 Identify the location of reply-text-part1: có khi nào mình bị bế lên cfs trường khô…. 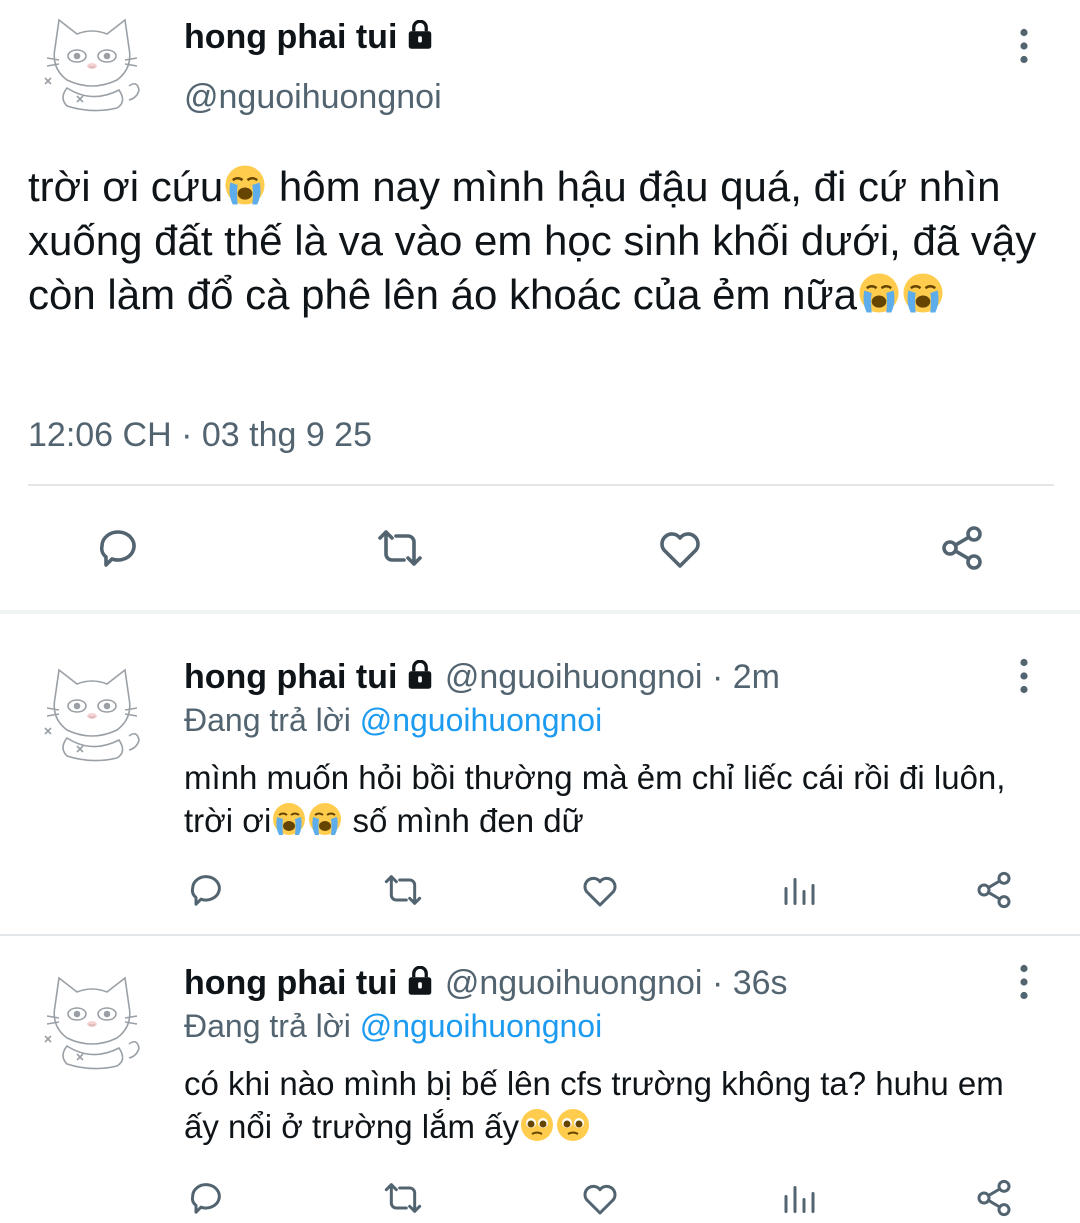
(594, 1105).